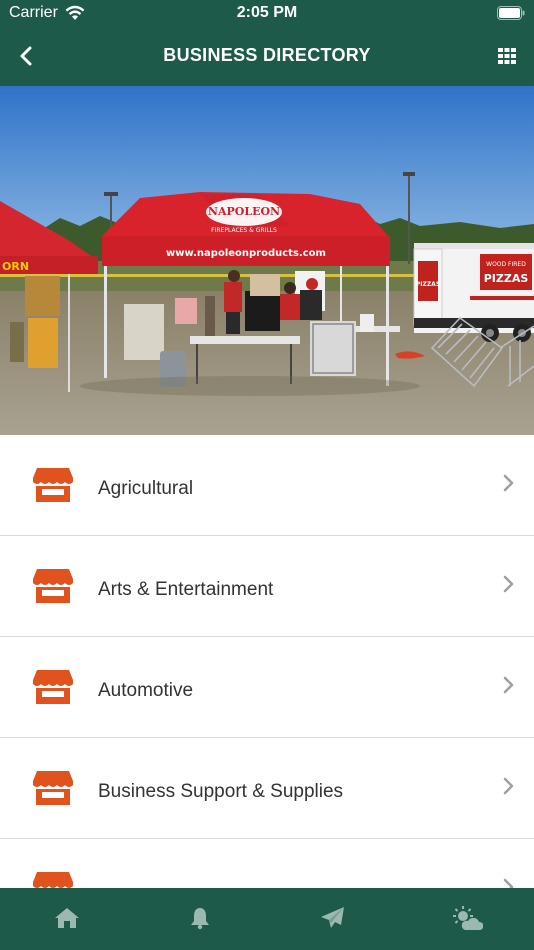  What do you see at coordinates (506, 264) in the screenshot?
I see `trailer-brand: WOOD FIRED` at bounding box center [506, 264].